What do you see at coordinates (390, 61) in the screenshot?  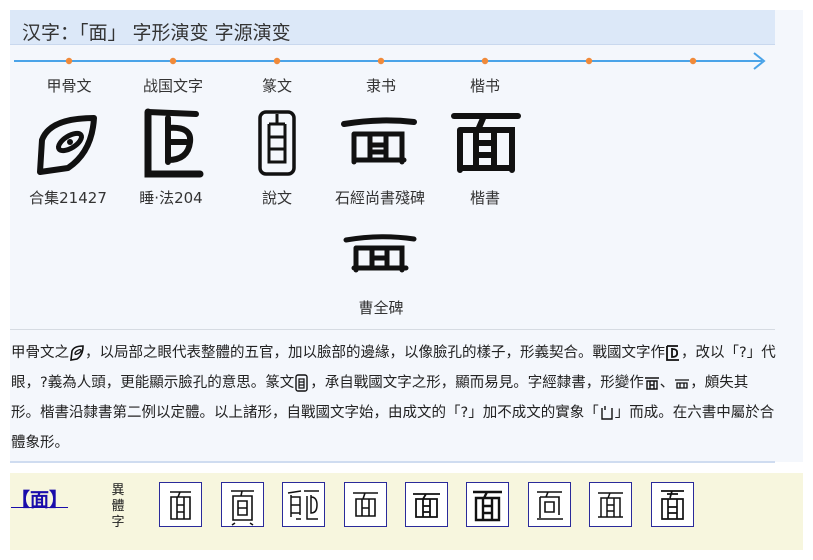 I see `evolution-timeline` at bounding box center [390, 61].